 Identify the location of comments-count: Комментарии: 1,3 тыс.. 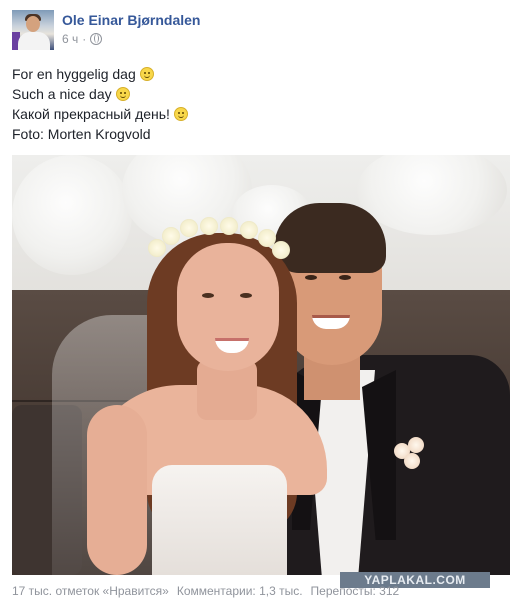
(240, 591).